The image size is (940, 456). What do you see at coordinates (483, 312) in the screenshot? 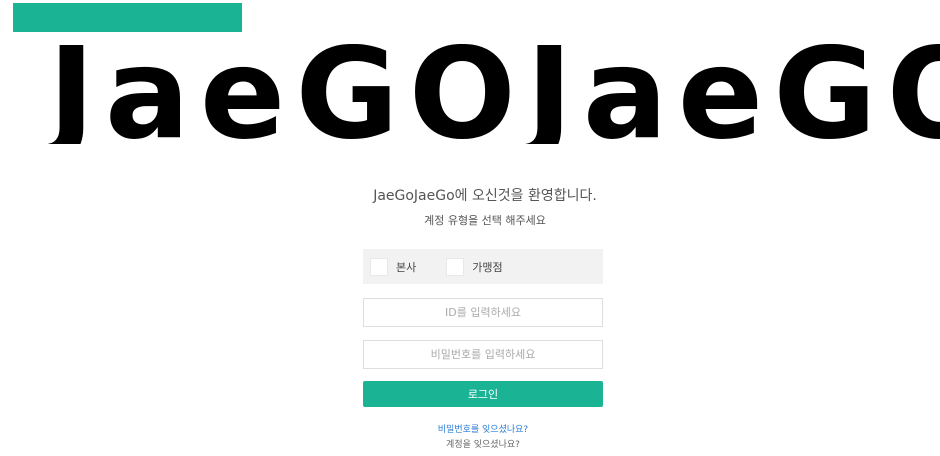
I see `id-input` at bounding box center [483, 312].